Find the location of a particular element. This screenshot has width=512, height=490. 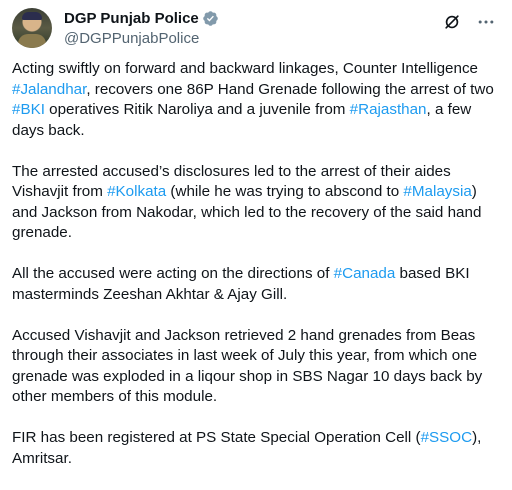

display-name: DGP Punjab Police is located at coordinates (131, 18).